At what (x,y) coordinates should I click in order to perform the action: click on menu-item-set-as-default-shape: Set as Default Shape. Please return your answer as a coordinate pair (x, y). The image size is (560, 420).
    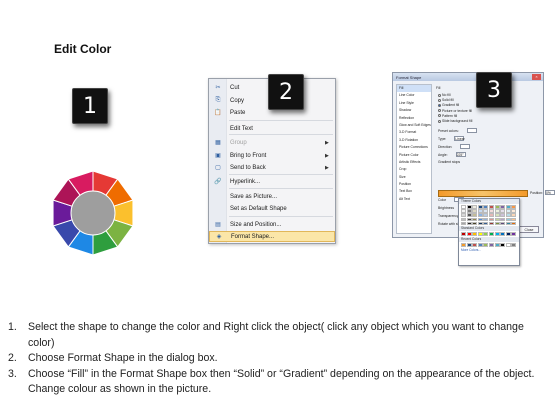
    Looking at the image, I should click on (272, 208).